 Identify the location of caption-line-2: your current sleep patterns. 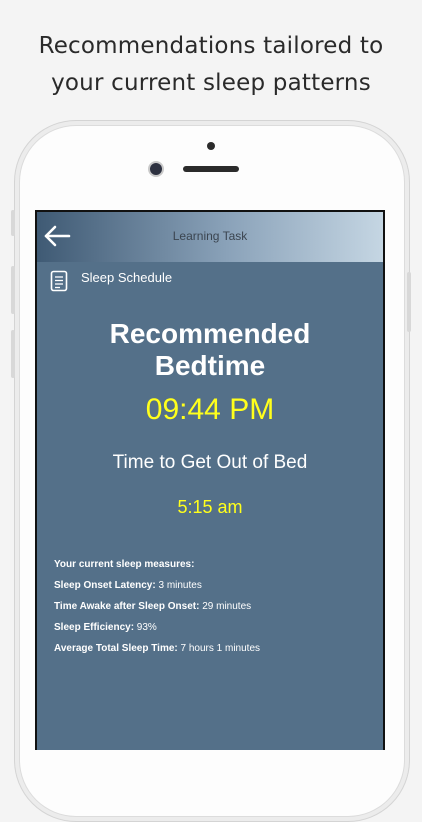
(211, 83).